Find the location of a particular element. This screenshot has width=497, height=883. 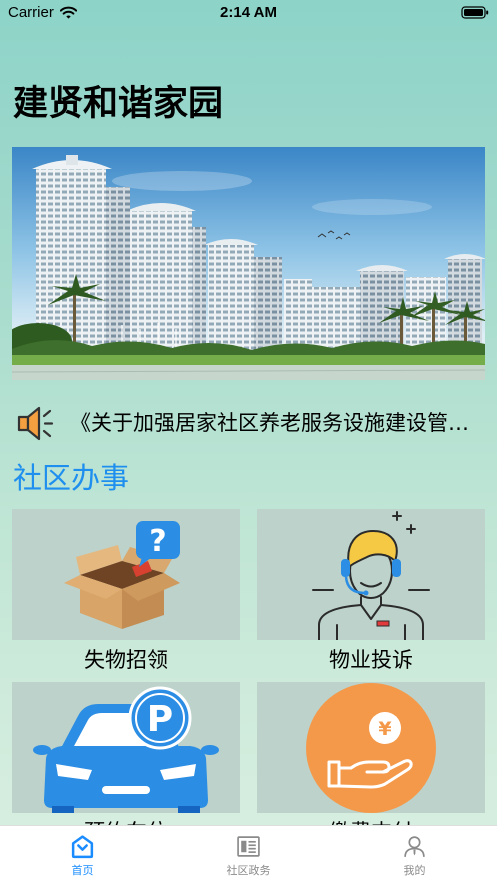

speaker-icon is located at coordinates (35, 423).